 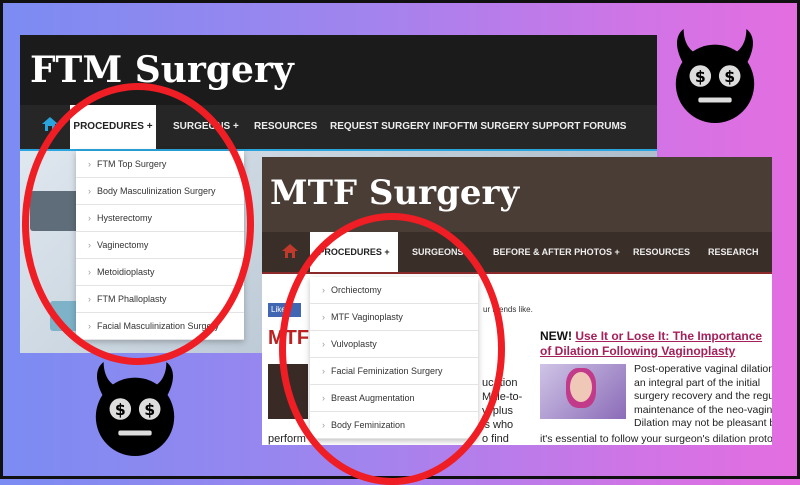 I want to click on dropdown-item: › FTM Top Surgery, so click(x=160, y=164).